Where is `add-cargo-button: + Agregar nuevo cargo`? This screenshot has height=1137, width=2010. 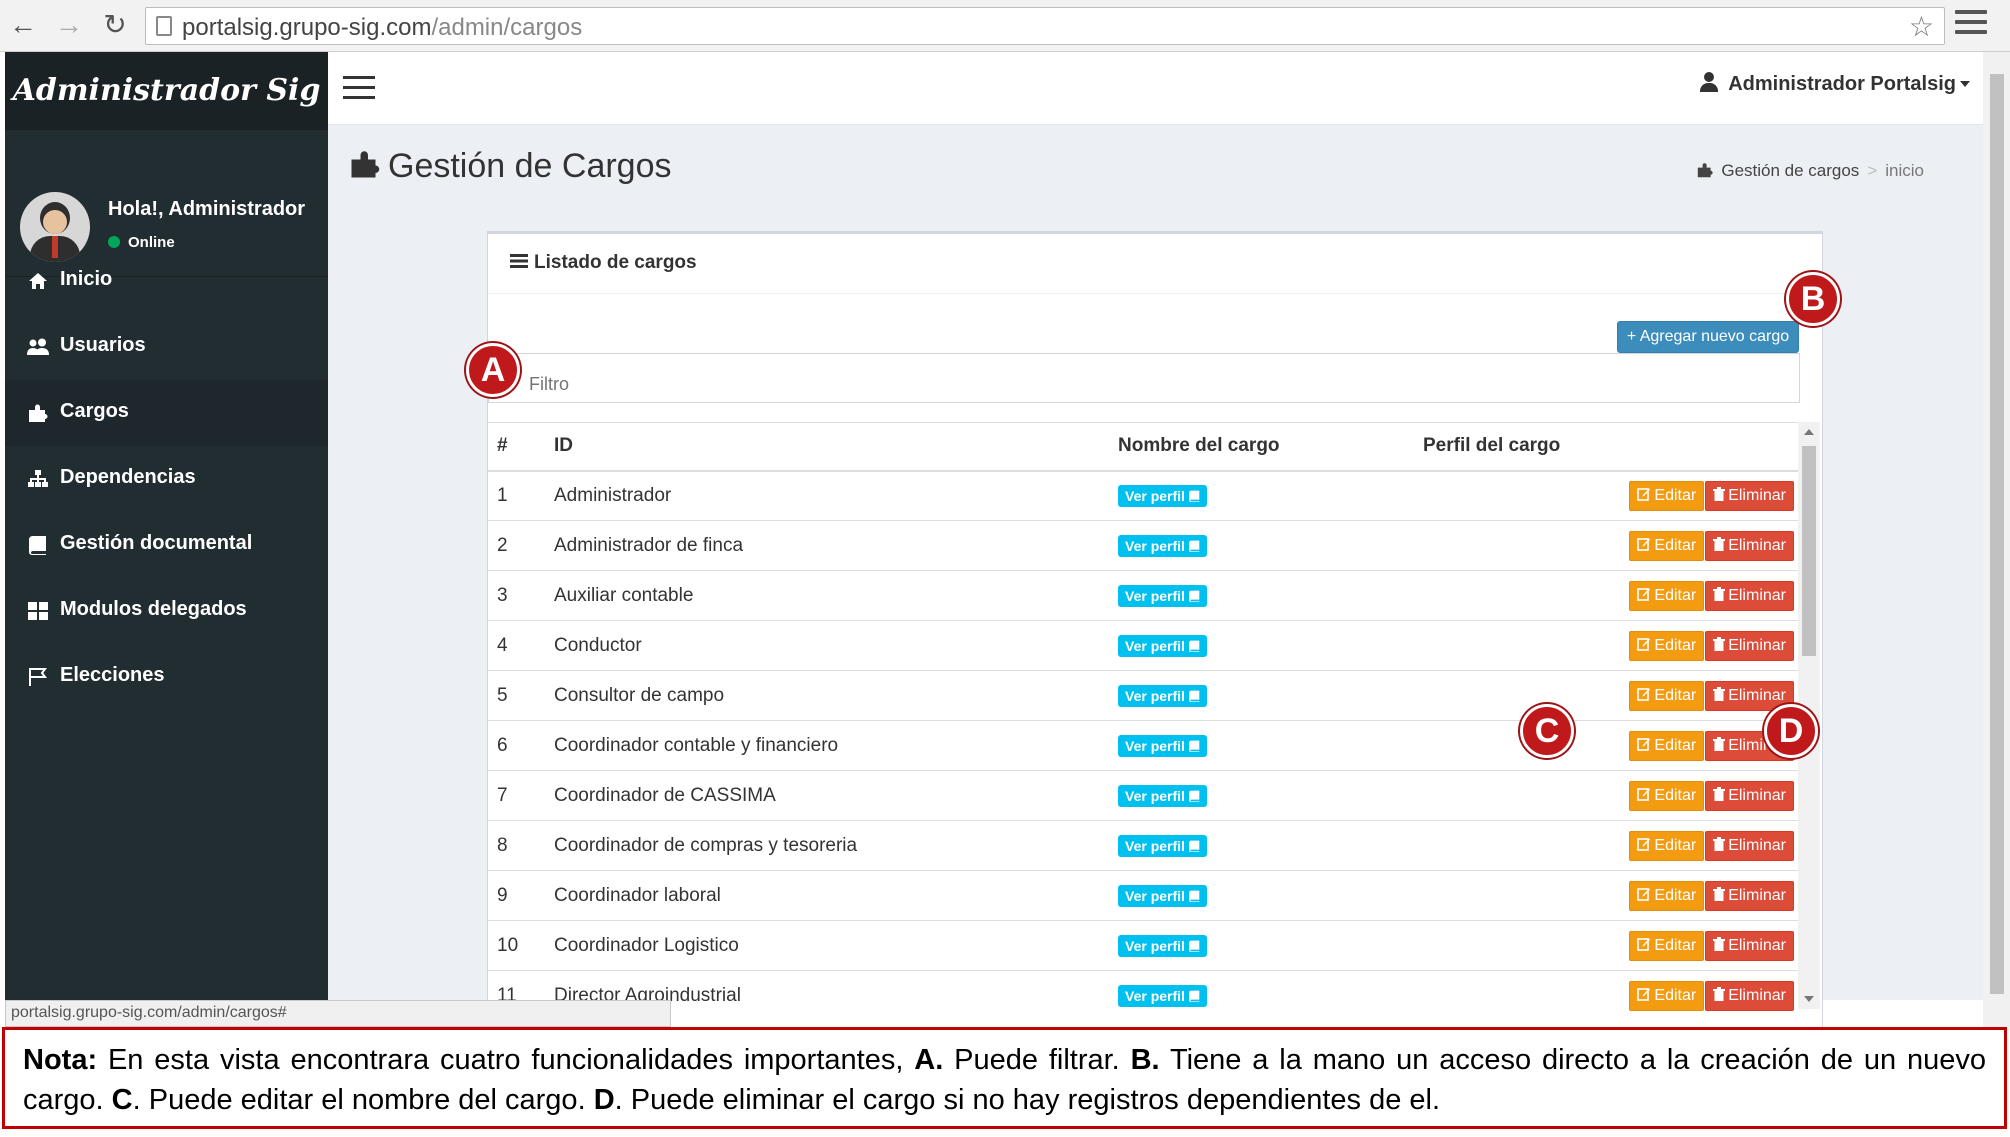
add-cargo-button: + Agregar nuevo cargo is located at coordinates (1708, 337).